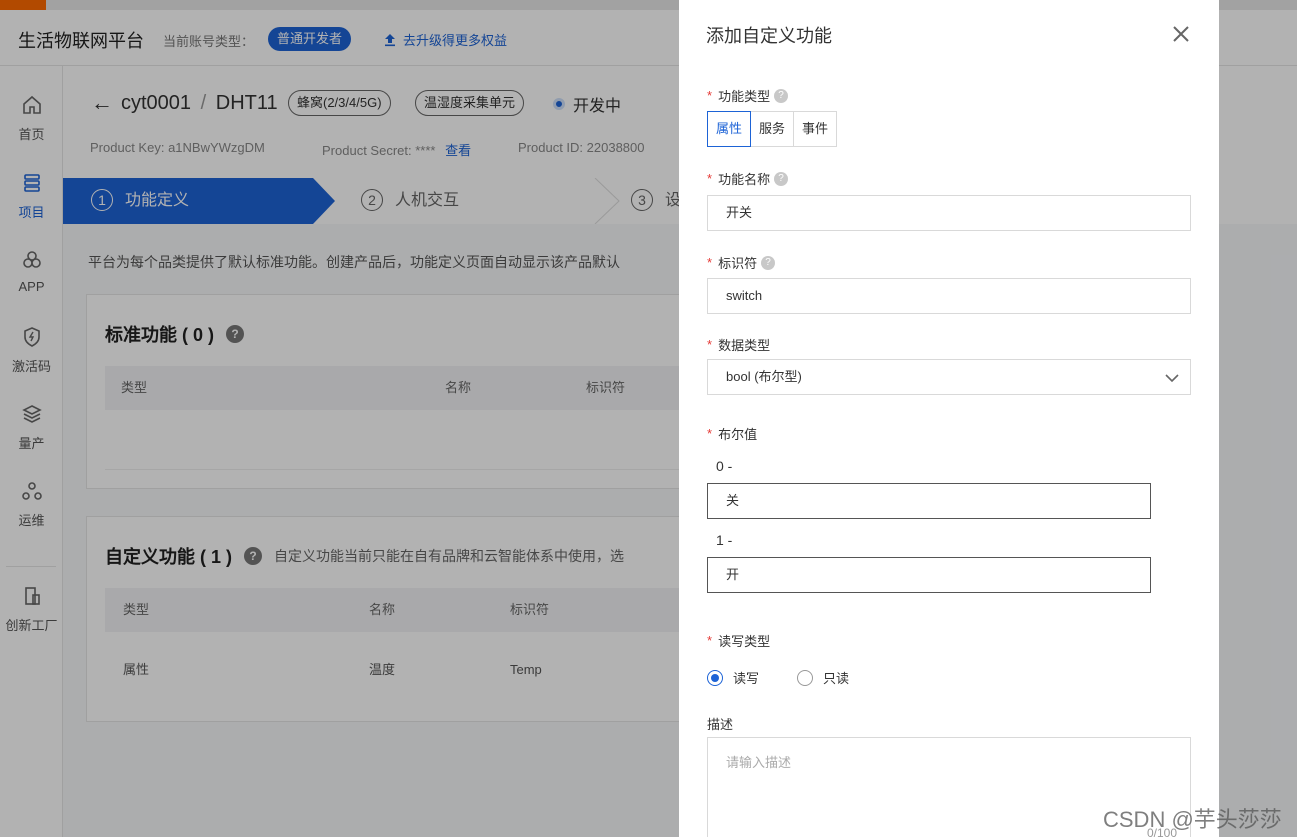  What do you see at coordinates (1172, 378) in the screenshot?
I see `chevron-down-icon` at bounding box center [1172, 378].